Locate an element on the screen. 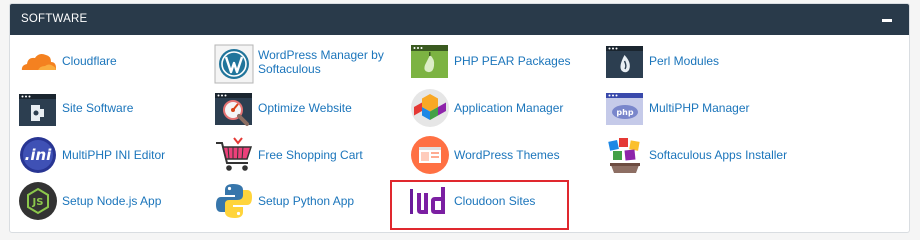 The image size is (920, 240). python-icon is located at coordinates (234, 201).